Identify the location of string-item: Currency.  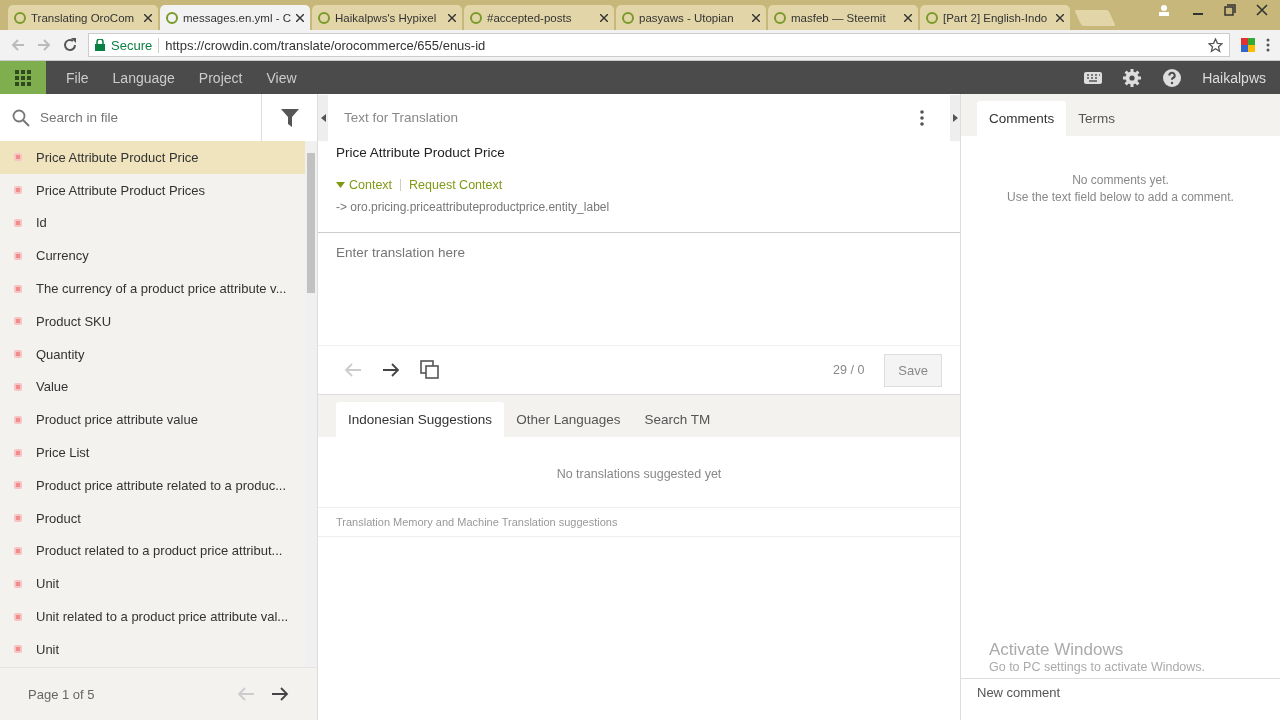
(152, 256).